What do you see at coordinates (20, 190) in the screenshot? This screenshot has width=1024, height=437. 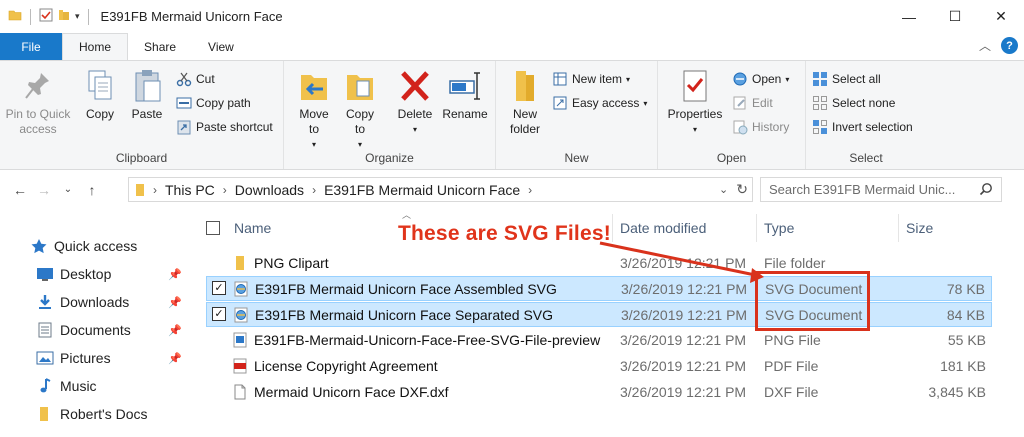 I see `back-arrow-icon: ←` at bounding box center [20, 190].